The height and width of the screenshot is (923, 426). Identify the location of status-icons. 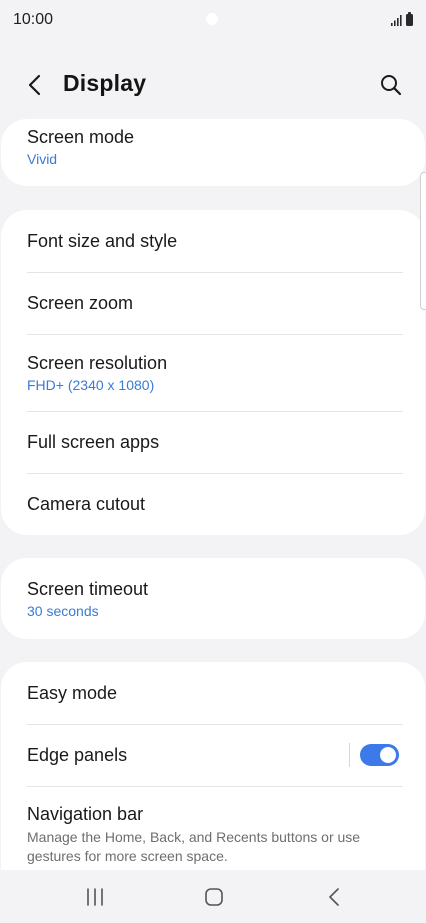
(402, 19).